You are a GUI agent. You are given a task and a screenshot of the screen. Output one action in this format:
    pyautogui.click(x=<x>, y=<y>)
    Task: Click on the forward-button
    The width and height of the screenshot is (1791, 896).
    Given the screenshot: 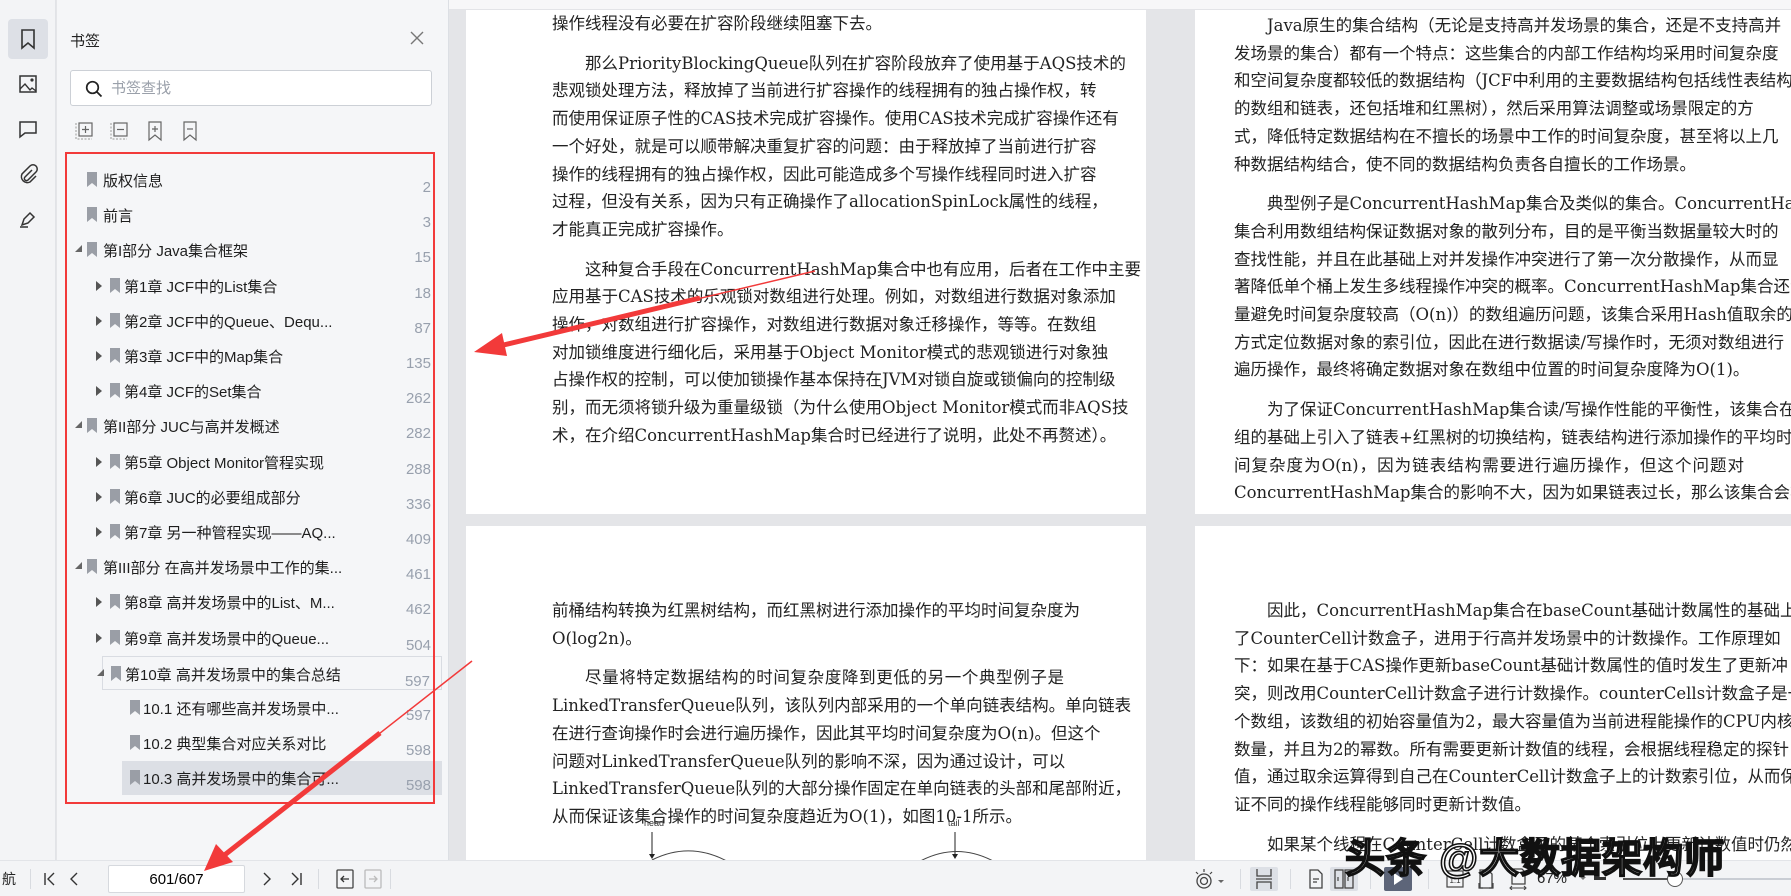 What is the action you would take?
    pyautogui.click(x=373, y=879)
    